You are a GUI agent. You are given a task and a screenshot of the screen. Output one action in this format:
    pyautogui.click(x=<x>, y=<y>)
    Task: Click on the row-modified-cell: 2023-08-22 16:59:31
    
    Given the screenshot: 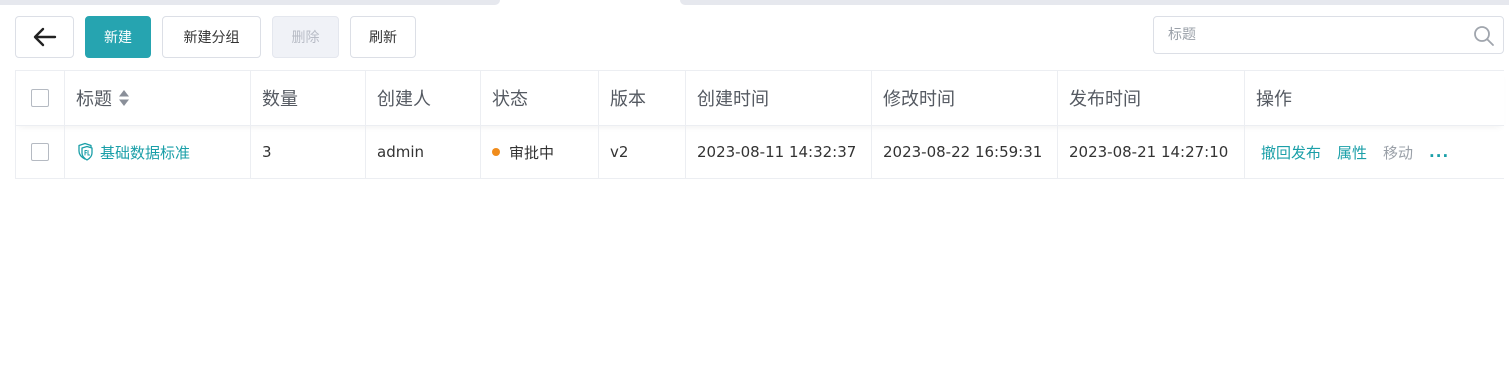 What is the action you would take?
    pyautogui.click(x=965, y=152)
    